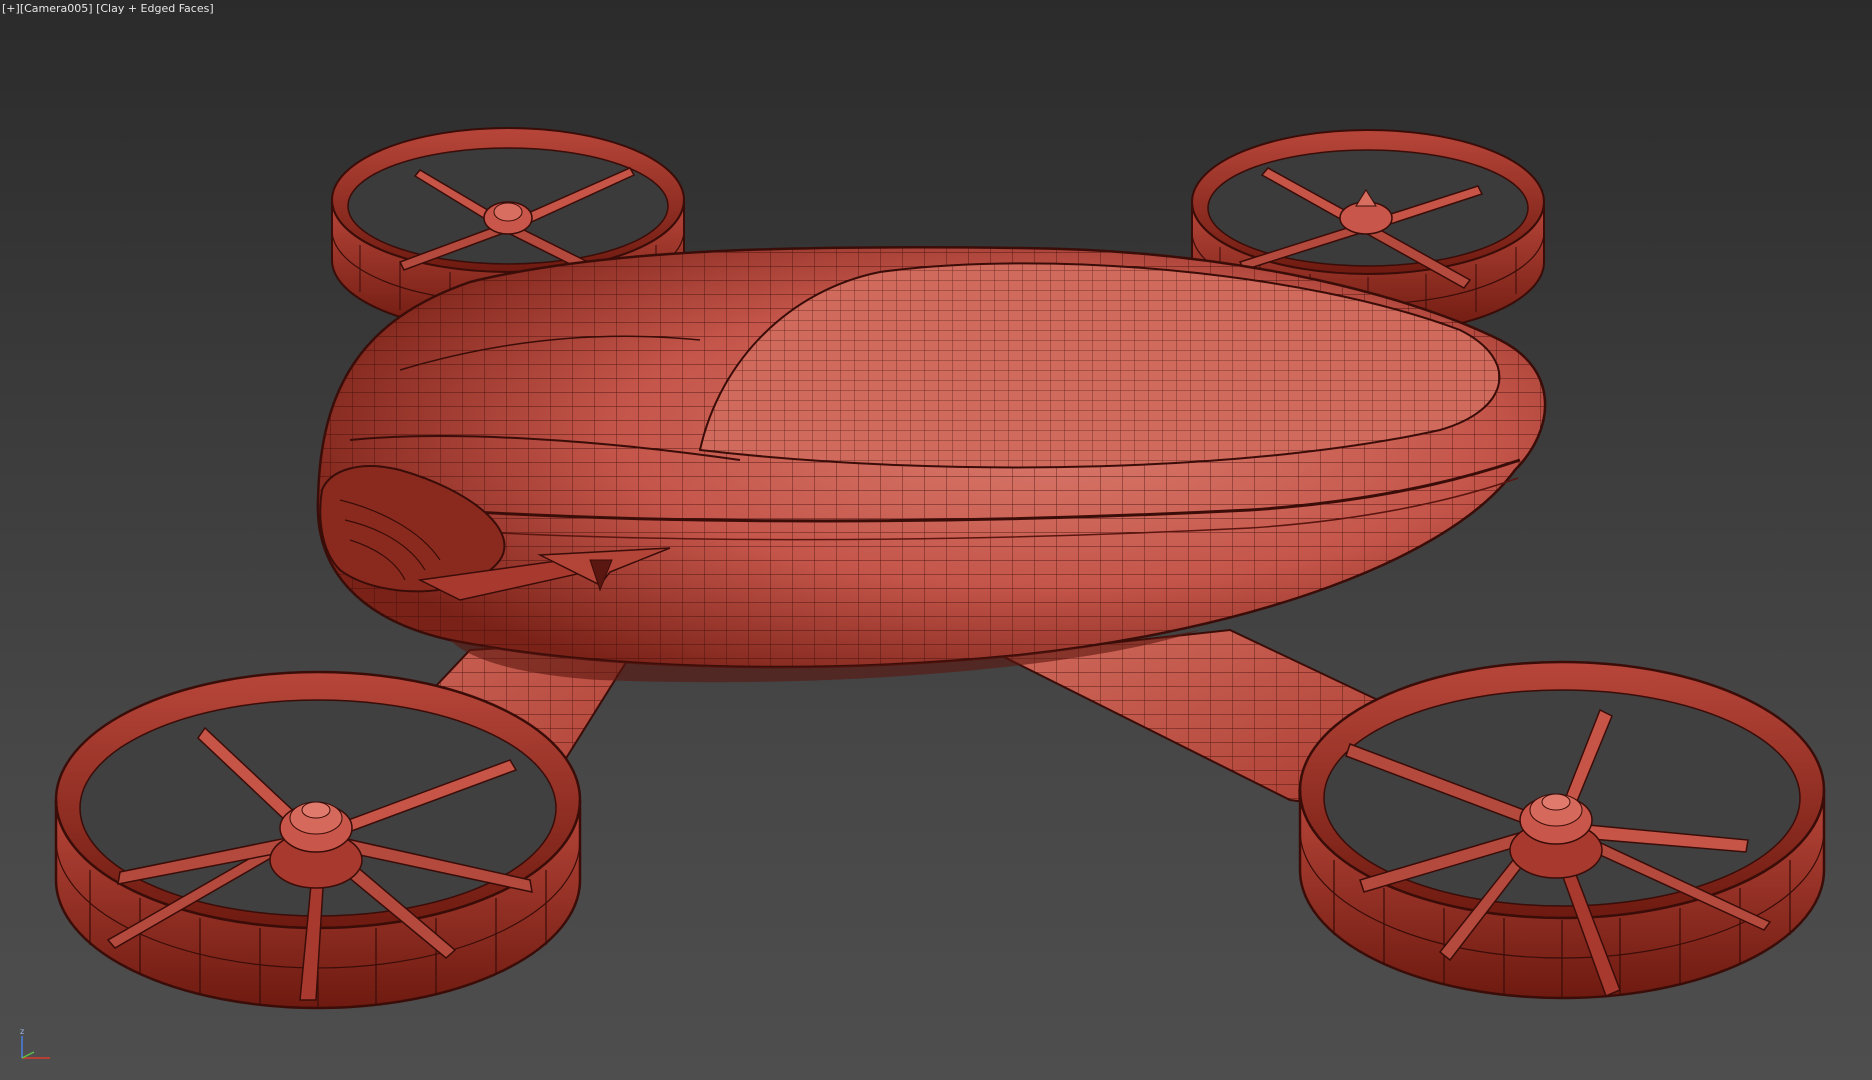  What do you see at coordinates (1562, 830) in the screenshot?
I see `rotor-front-right` at bounding box center [1562, 830].